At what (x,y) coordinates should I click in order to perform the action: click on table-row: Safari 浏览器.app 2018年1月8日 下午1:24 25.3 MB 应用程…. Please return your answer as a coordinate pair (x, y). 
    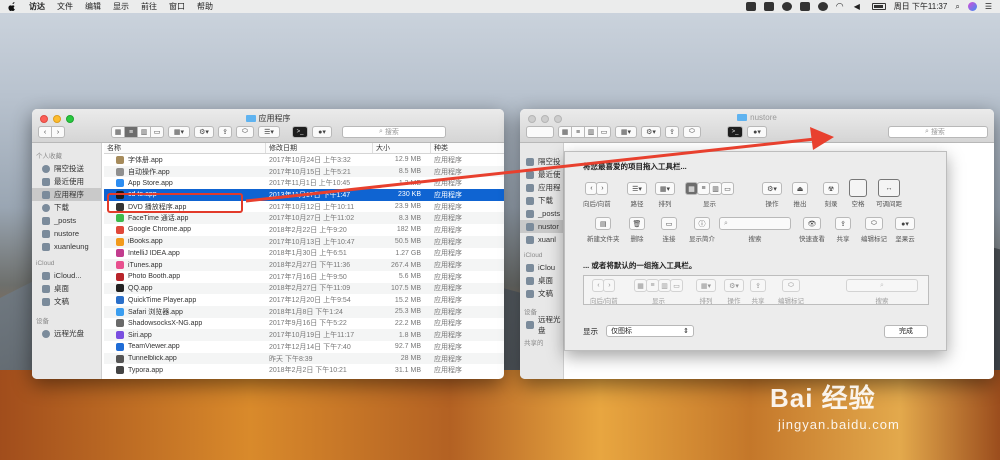
    Looking at the image, I should click on (304, 311).